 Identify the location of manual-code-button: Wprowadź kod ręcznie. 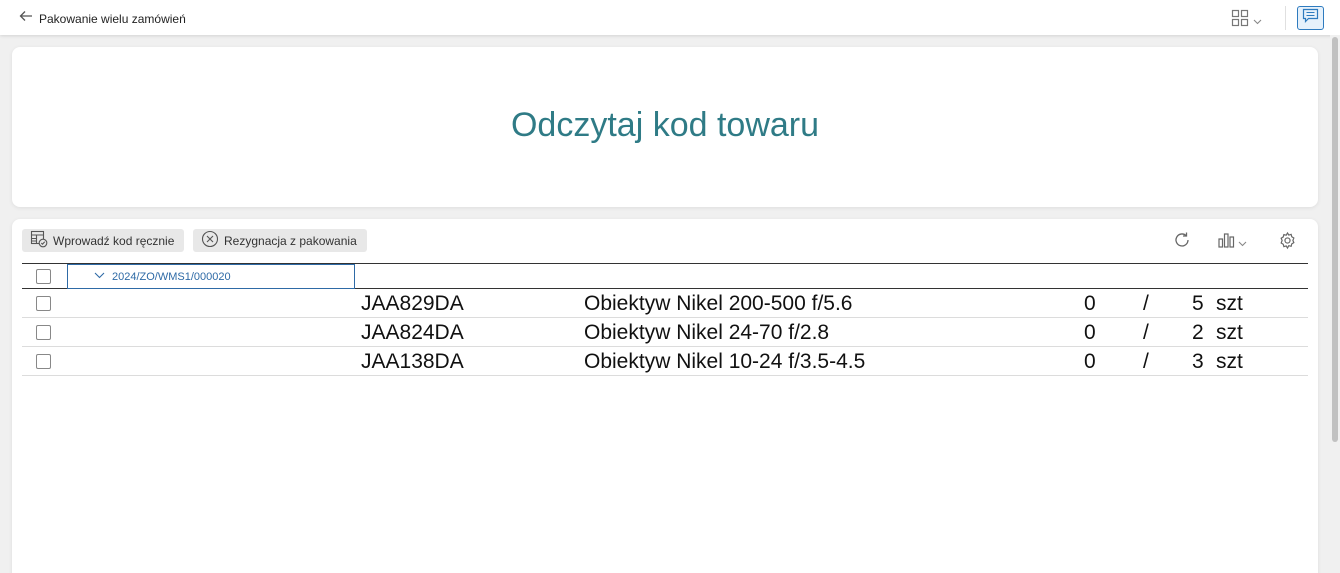
(103, 240).